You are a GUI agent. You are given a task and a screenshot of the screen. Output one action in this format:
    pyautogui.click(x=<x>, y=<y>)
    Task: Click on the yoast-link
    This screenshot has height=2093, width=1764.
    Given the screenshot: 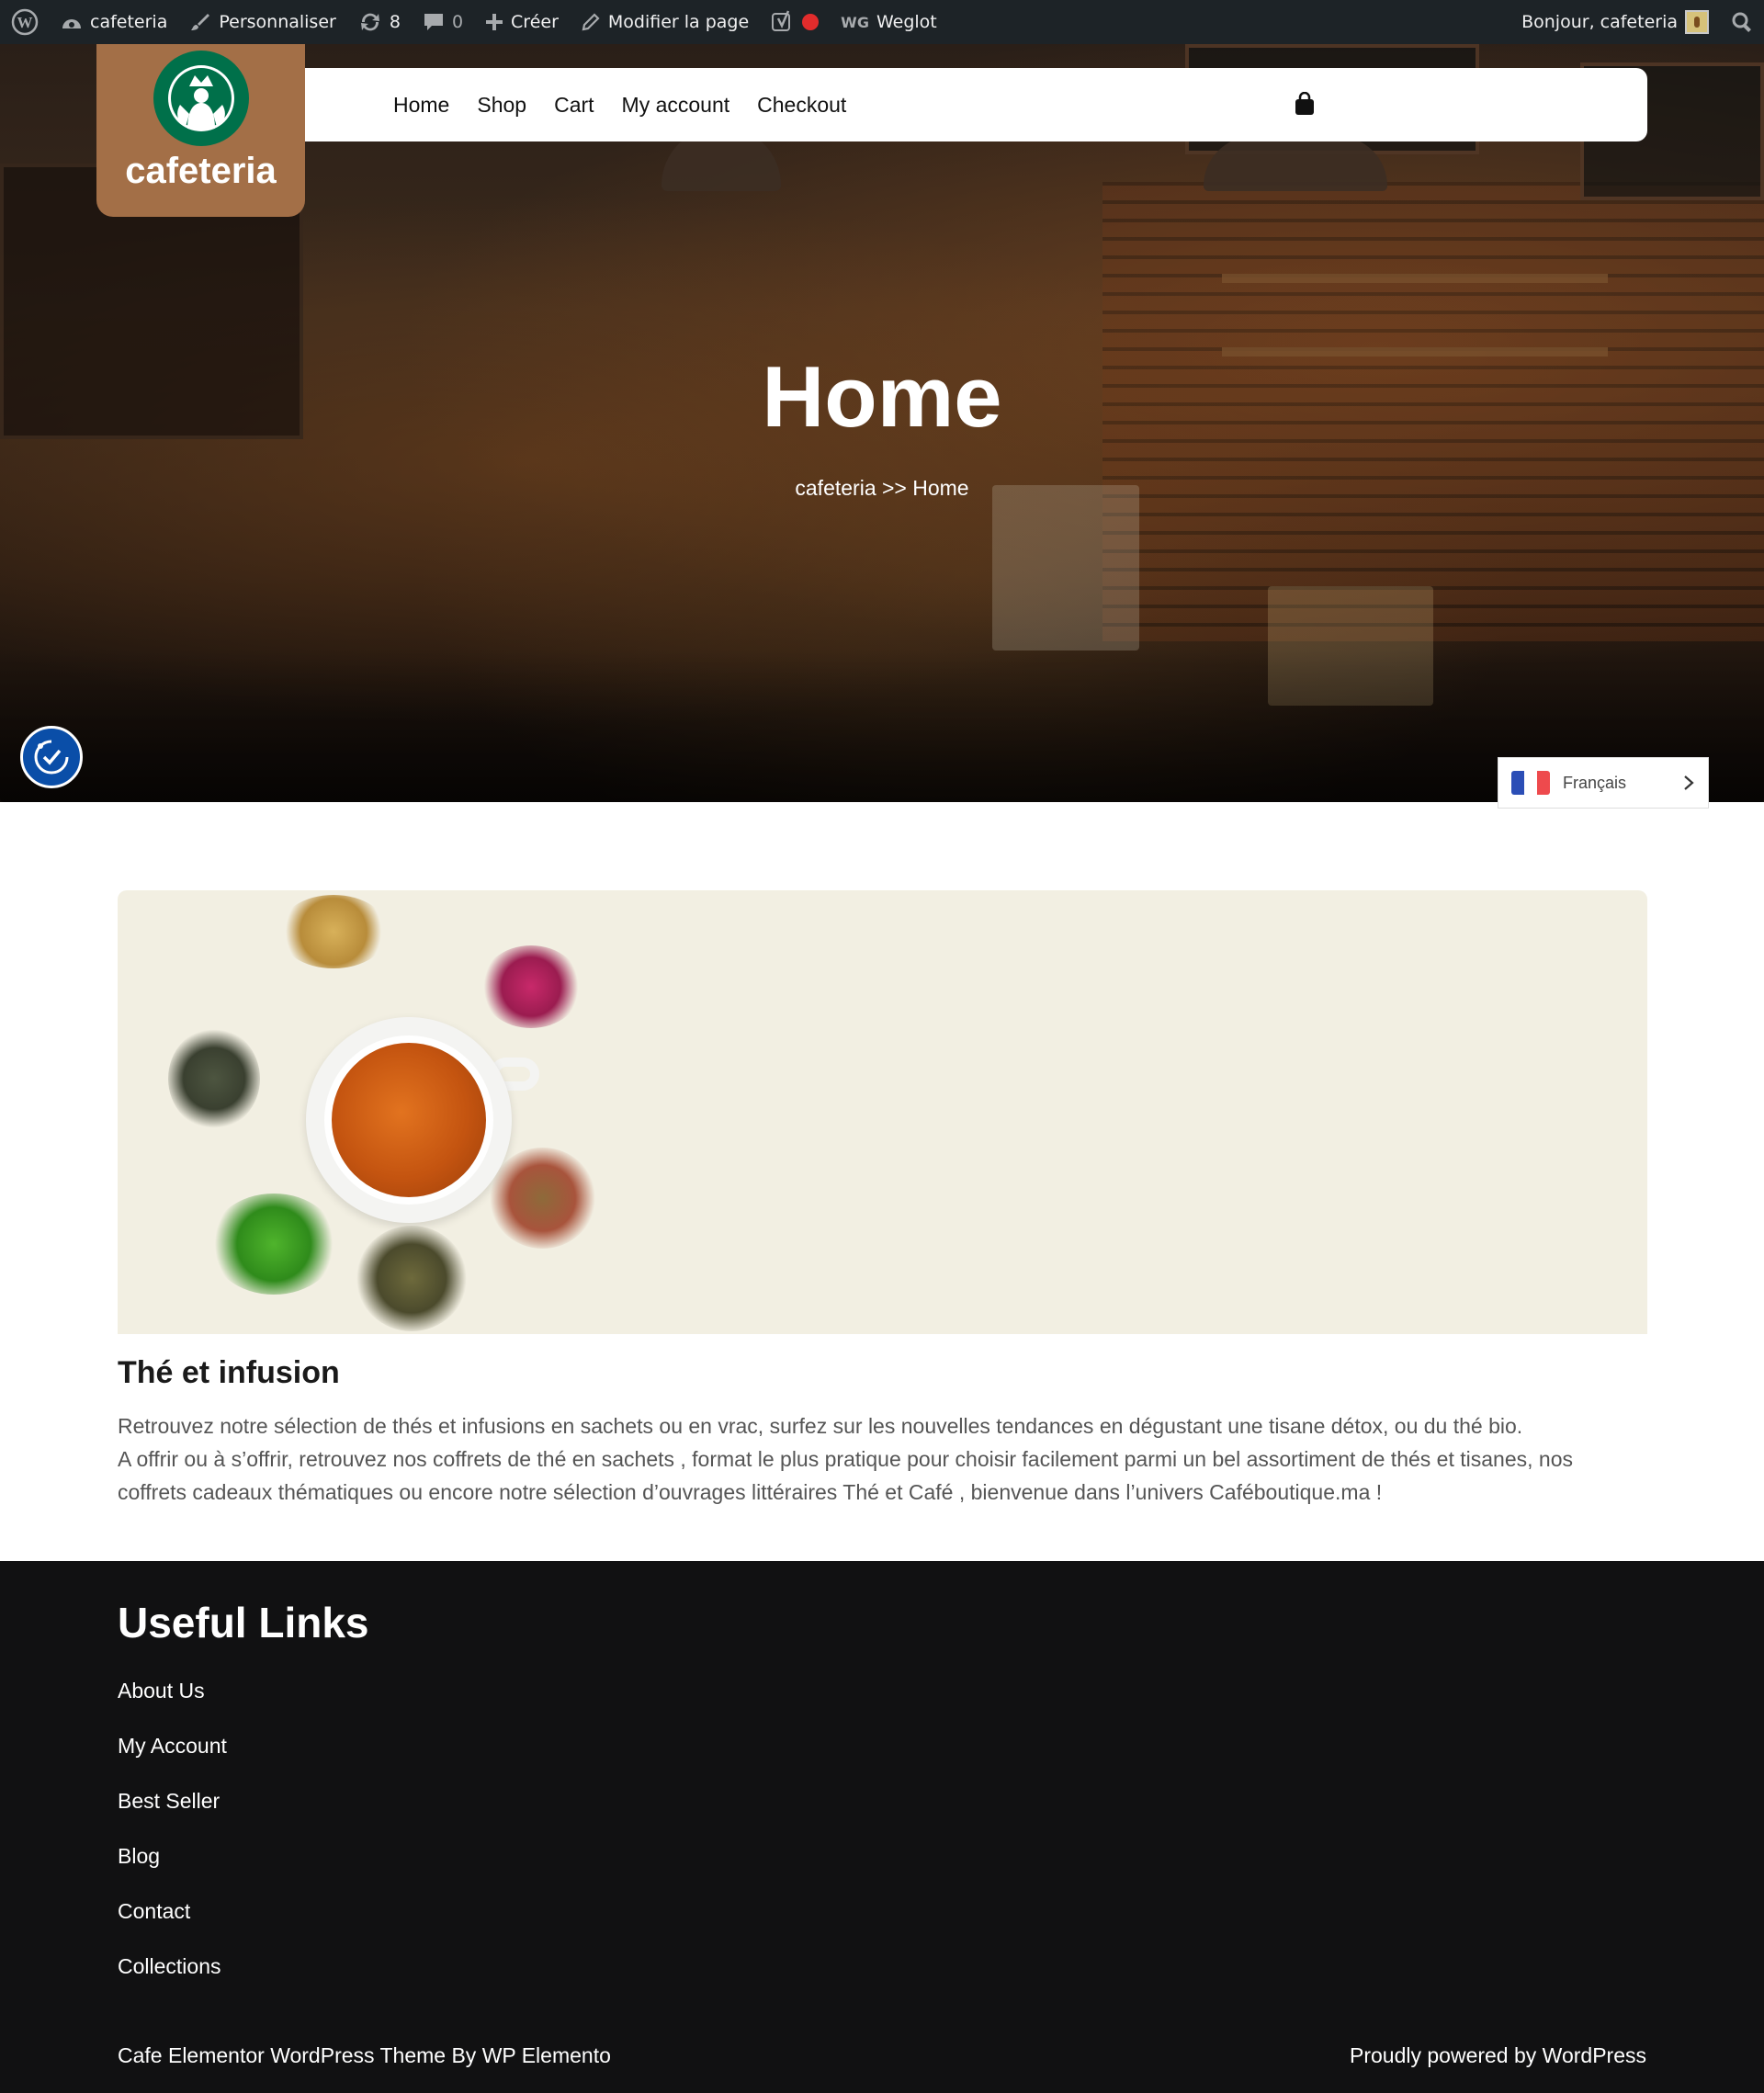 What is the action you would take?
    pyautogui.click(x=795, y=22)
    